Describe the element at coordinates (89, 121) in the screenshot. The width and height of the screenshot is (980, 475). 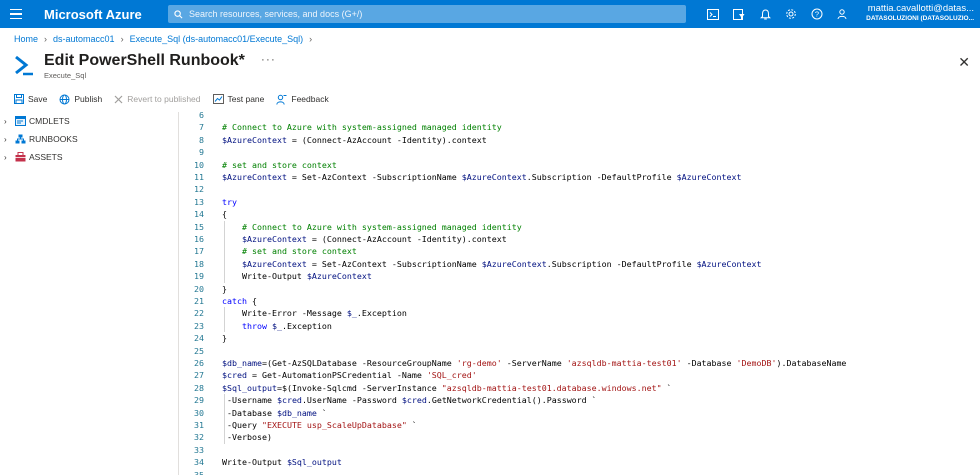
I see `tree-item-cmdlets: › CMDLETS` at that location.